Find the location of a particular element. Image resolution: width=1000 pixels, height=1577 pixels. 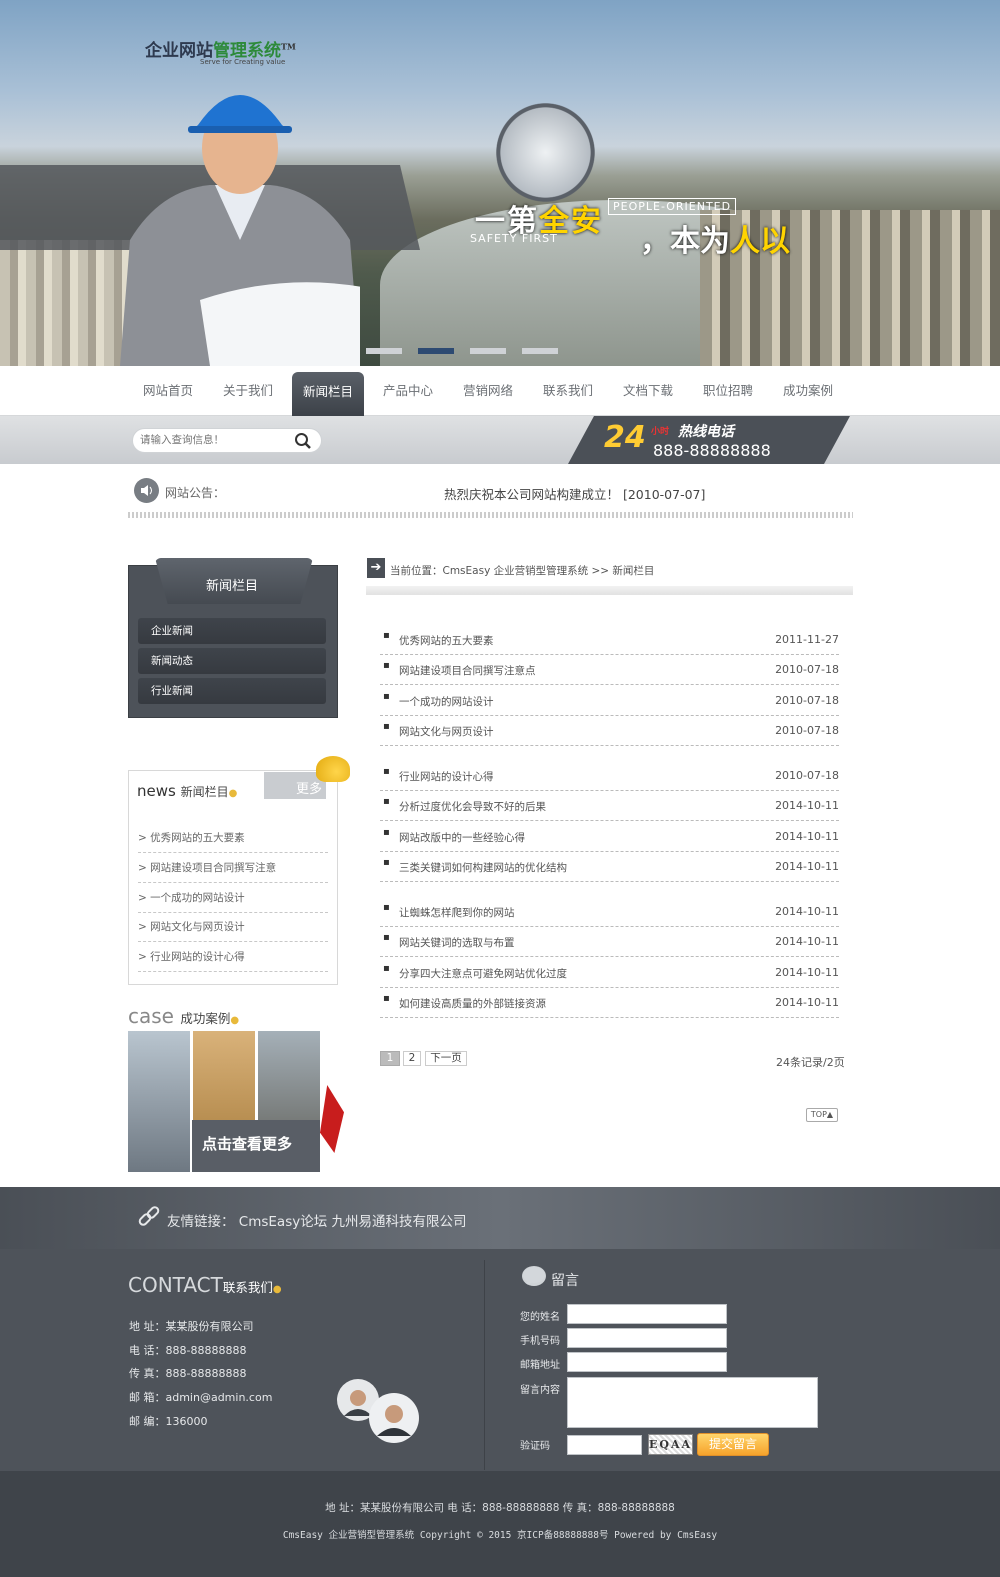

phone-label: 手机号码 is located at coordinates (540, 1341).